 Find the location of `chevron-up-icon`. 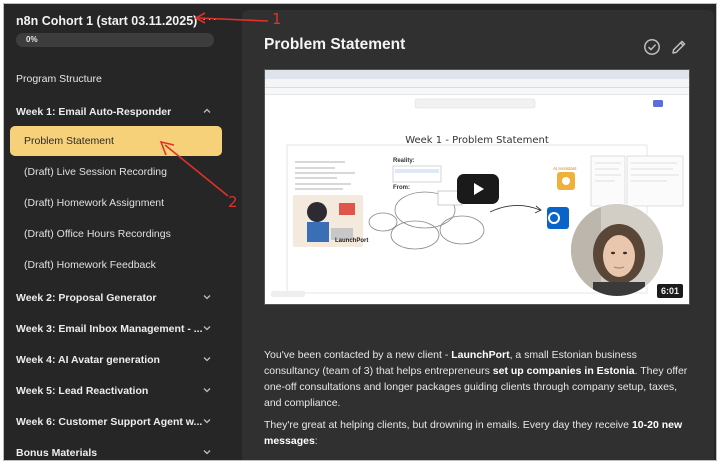

chevron-up-icon is located at coordinates (207, 110).